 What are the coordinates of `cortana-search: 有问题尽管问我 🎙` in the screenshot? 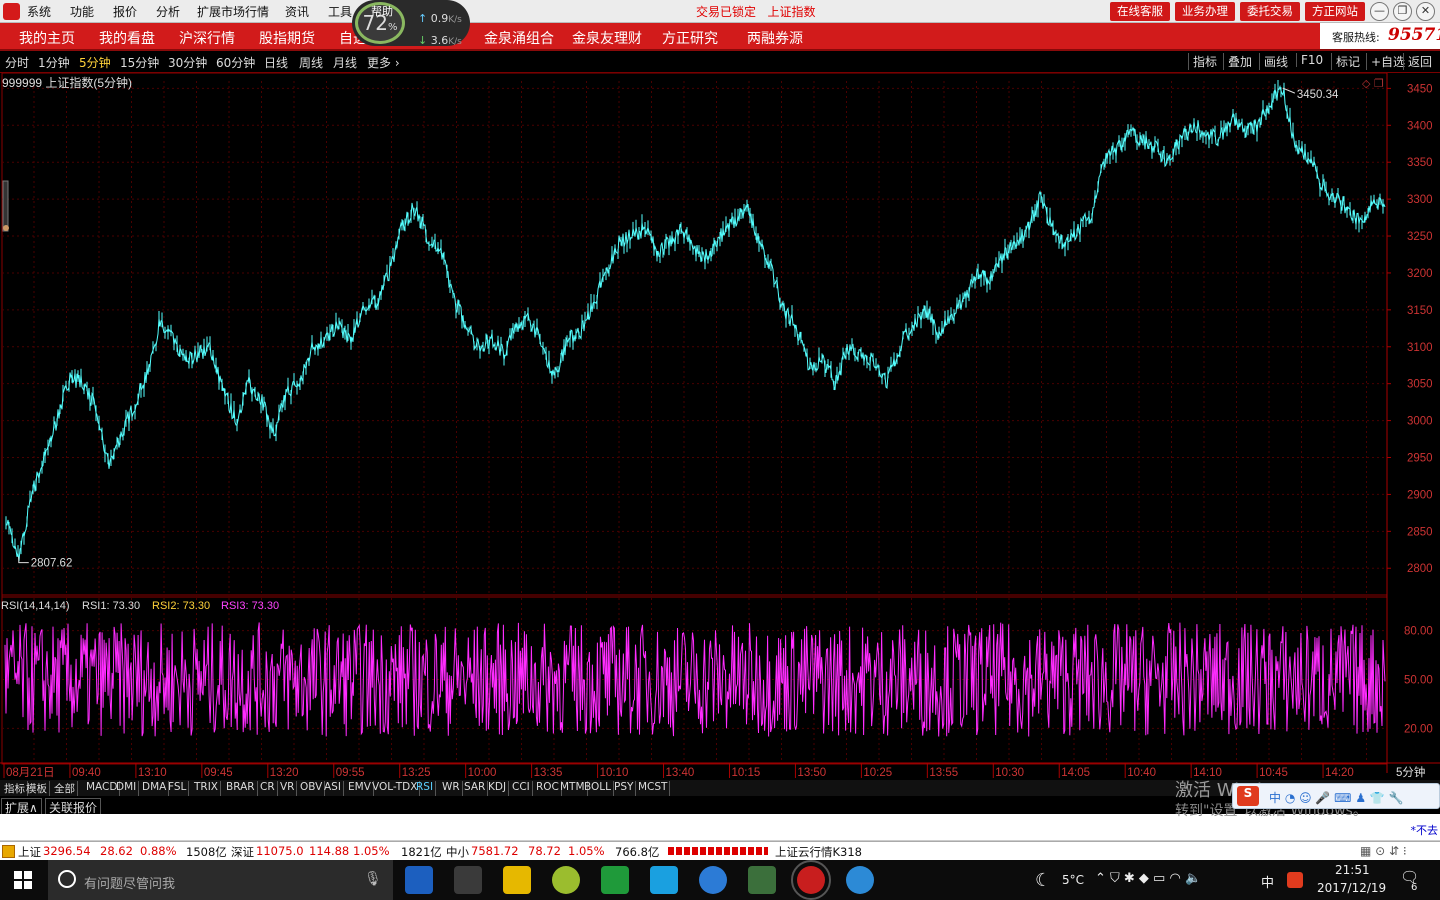 It's located at (220, 880).